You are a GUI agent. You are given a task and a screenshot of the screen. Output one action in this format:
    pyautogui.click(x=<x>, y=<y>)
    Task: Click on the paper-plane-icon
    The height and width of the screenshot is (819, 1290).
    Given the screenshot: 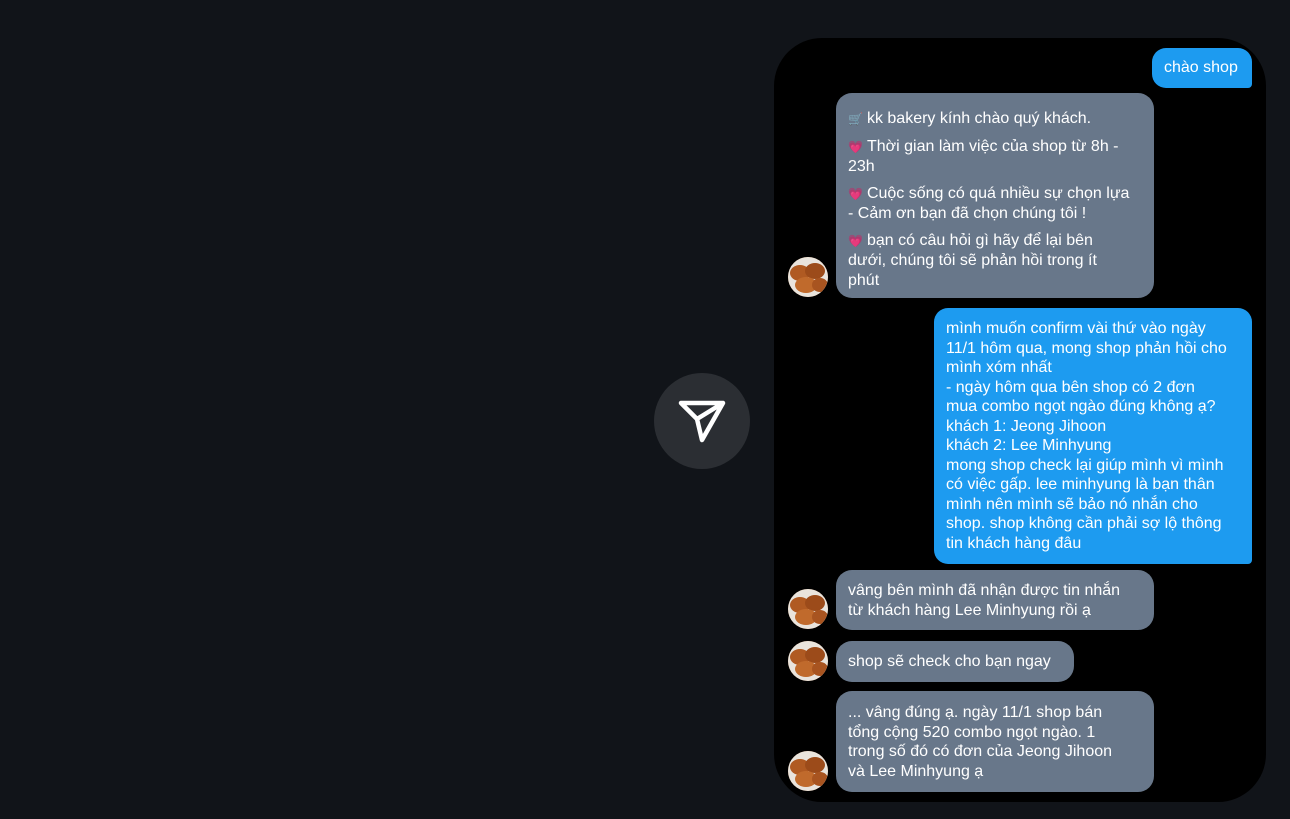 What is the action you would take?
    pyautogui.click(x=702, y=421)
    